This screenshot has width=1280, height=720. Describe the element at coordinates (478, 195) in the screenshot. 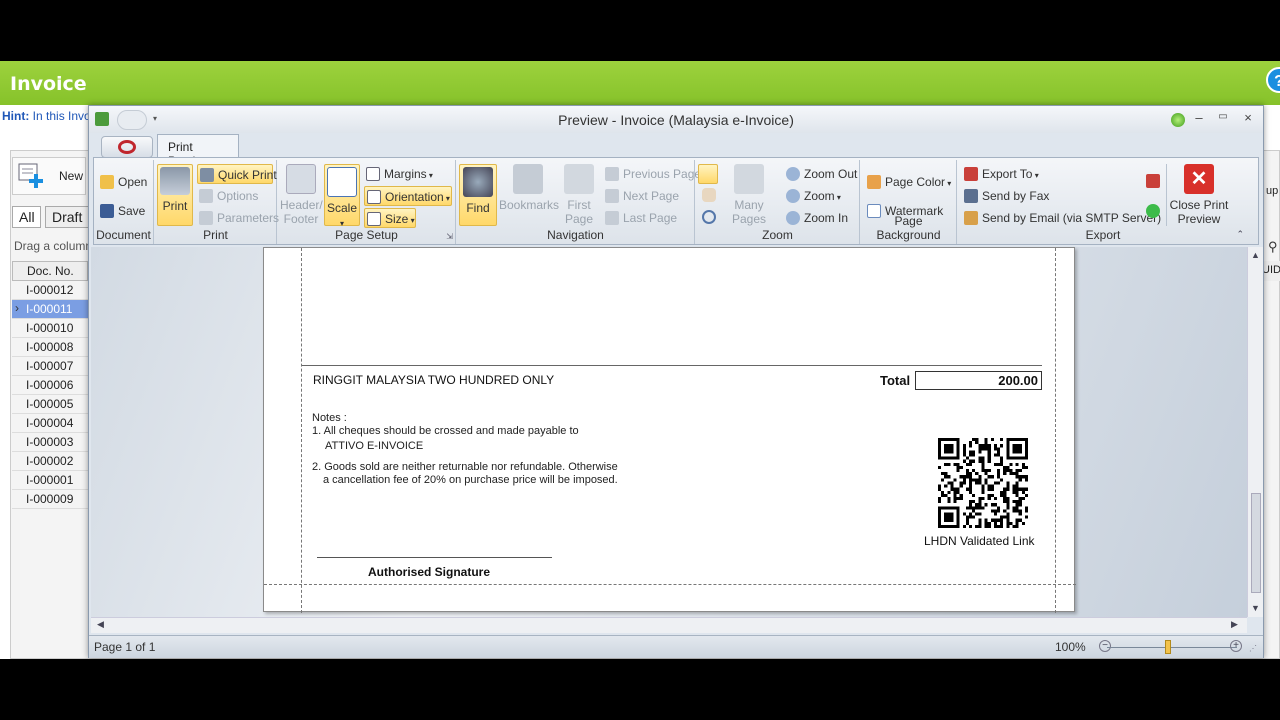

I see `find-button: Find` at that location.